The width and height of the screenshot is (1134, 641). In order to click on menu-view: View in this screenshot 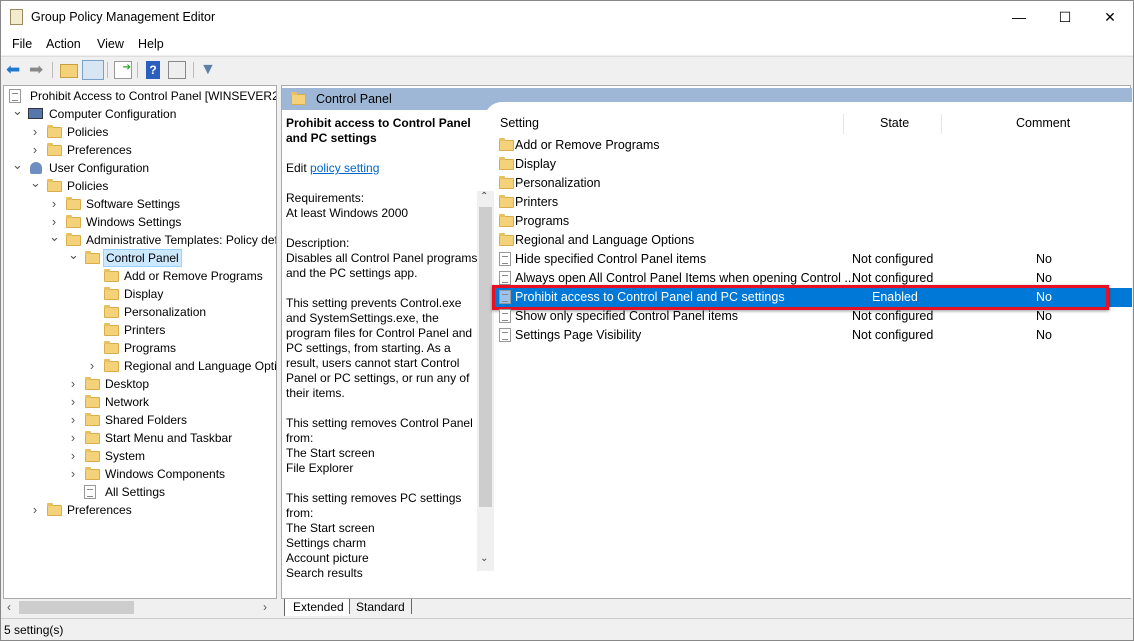, I will do `click(110, 44)`.